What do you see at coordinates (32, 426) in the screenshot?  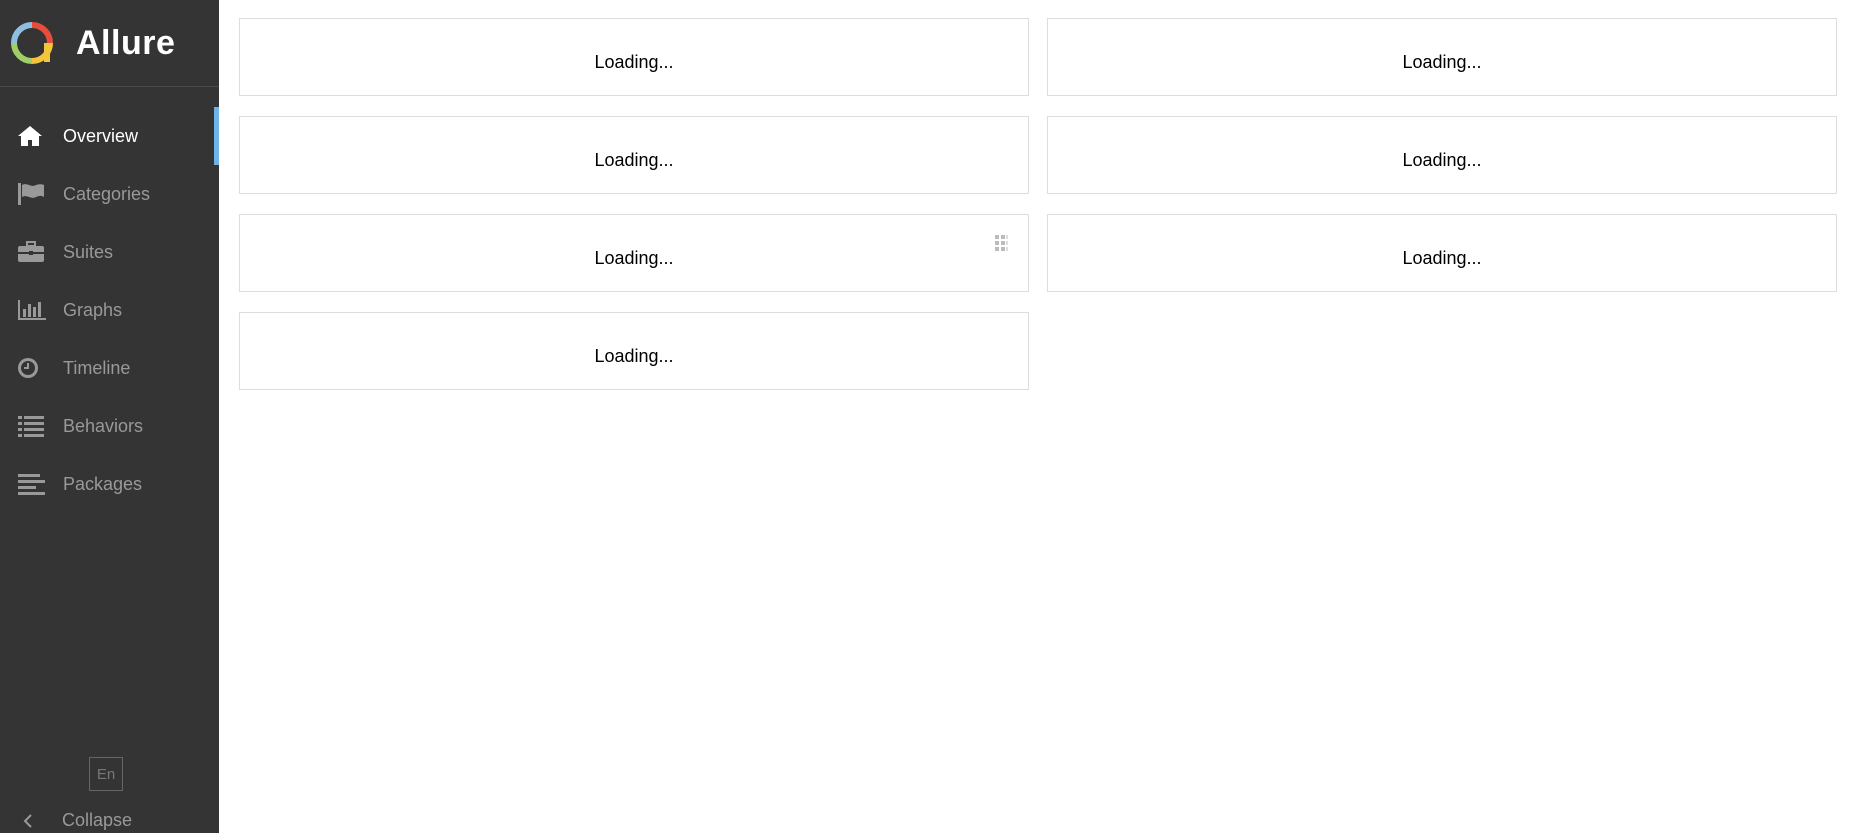 I see `list-icon` at bounding box center [32, 426].